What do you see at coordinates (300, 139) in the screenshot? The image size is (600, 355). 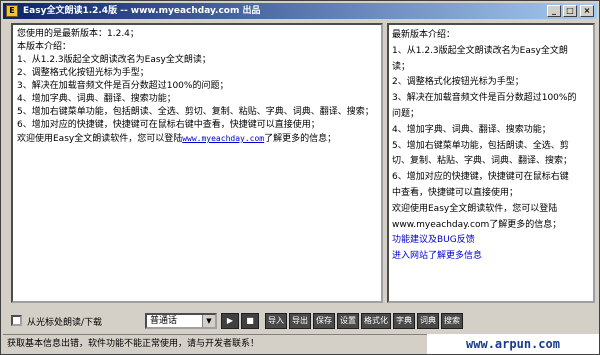 I see `welcome-suffix: 了解更多的信息；` at bounding box center [300, 139].